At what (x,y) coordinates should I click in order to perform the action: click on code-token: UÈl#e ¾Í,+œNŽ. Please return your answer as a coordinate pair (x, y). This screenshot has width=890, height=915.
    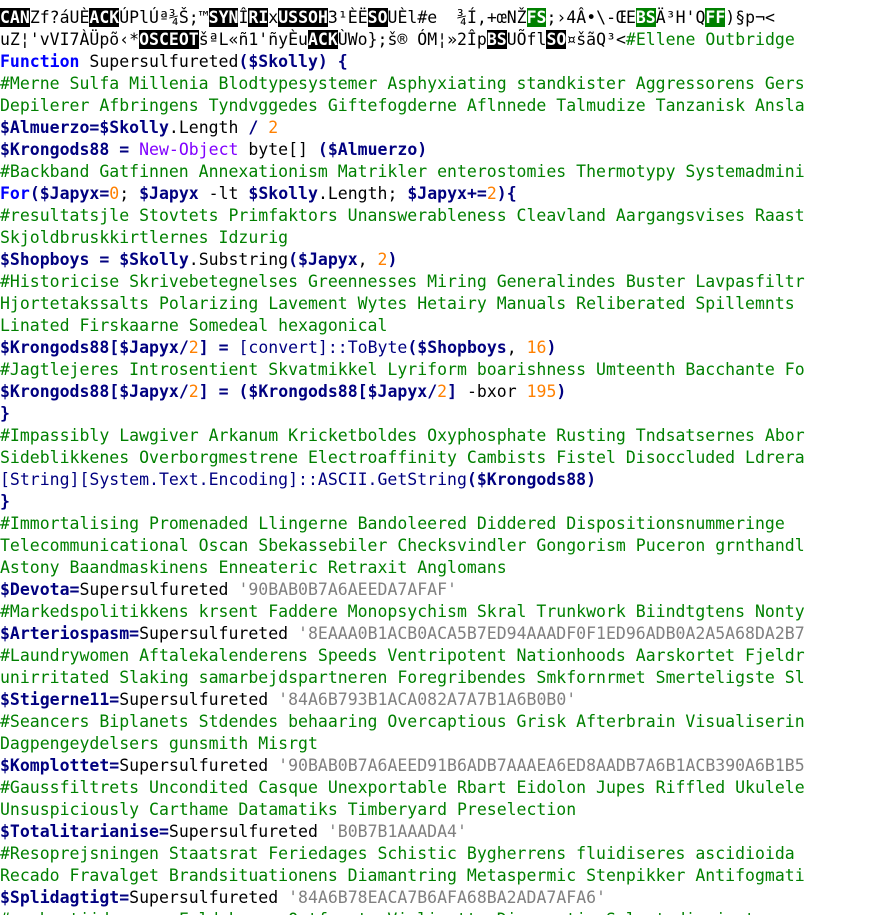
    Looking at the image, I should click on (457, 17).